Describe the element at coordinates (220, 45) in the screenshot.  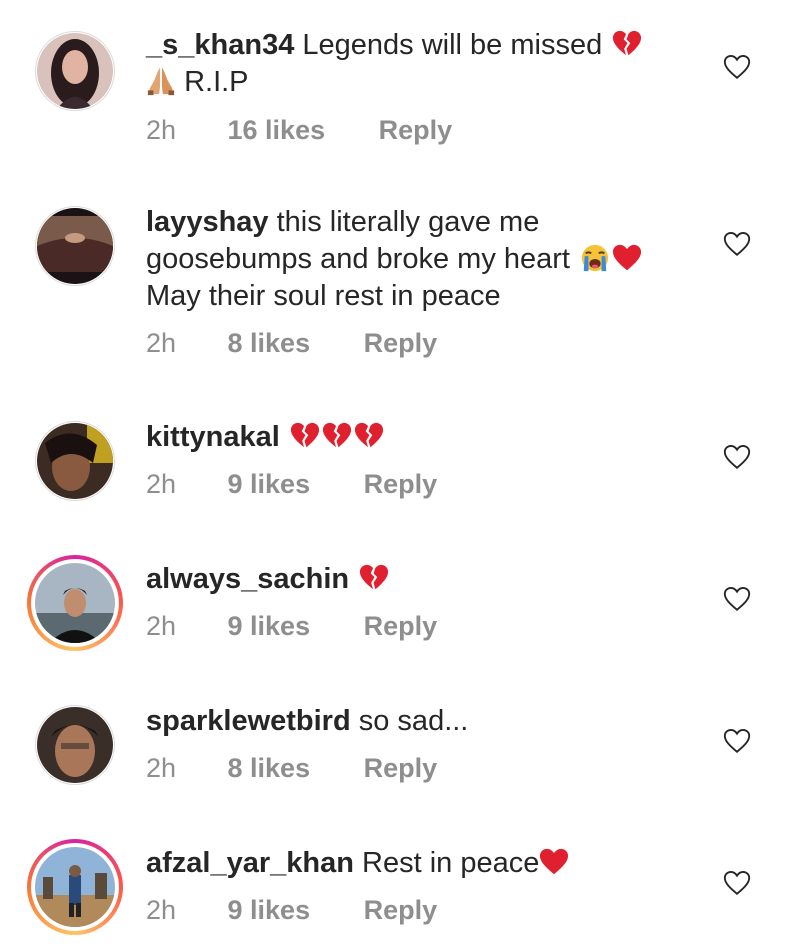
I see `username: _s_khan34` at that location.